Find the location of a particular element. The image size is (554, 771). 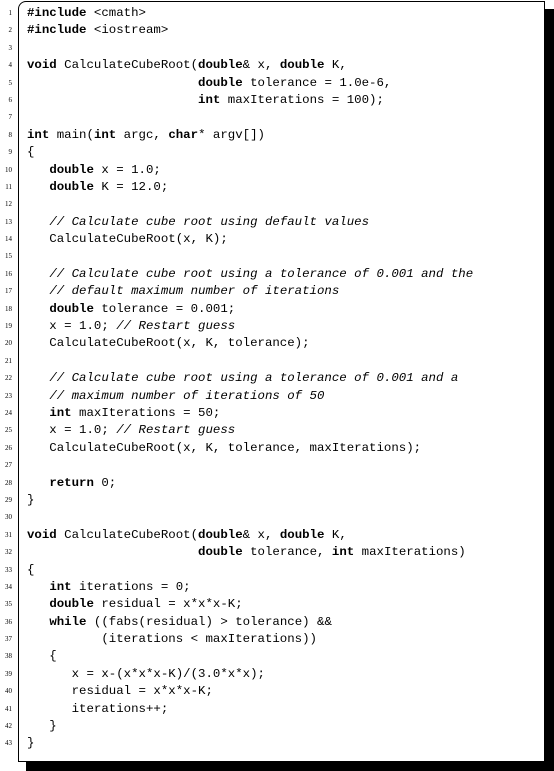

keyword: return is located at coordinates (71, 482).